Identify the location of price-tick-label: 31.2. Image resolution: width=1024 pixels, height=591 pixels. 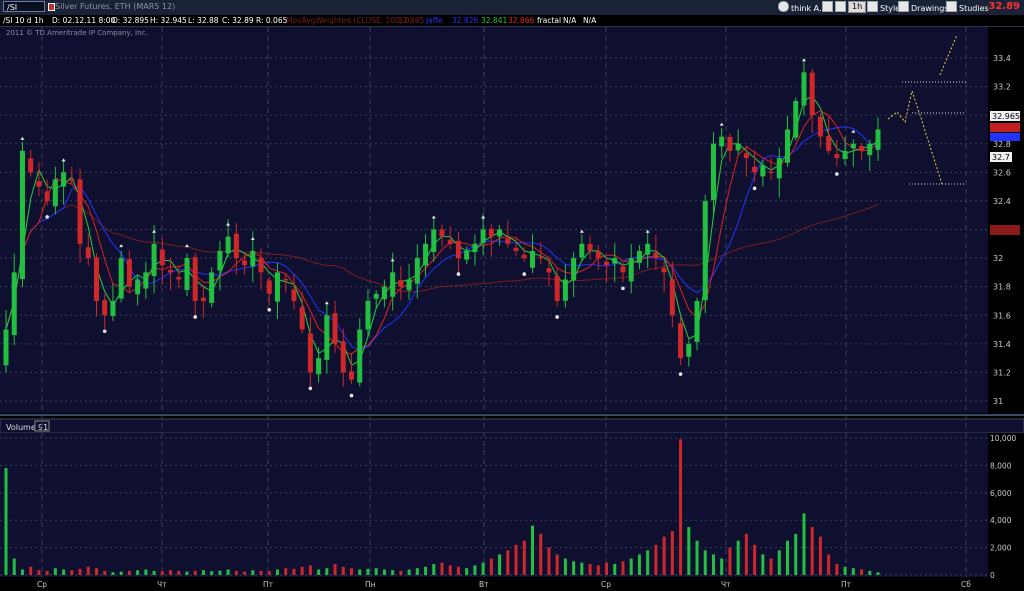
(1002, 372).